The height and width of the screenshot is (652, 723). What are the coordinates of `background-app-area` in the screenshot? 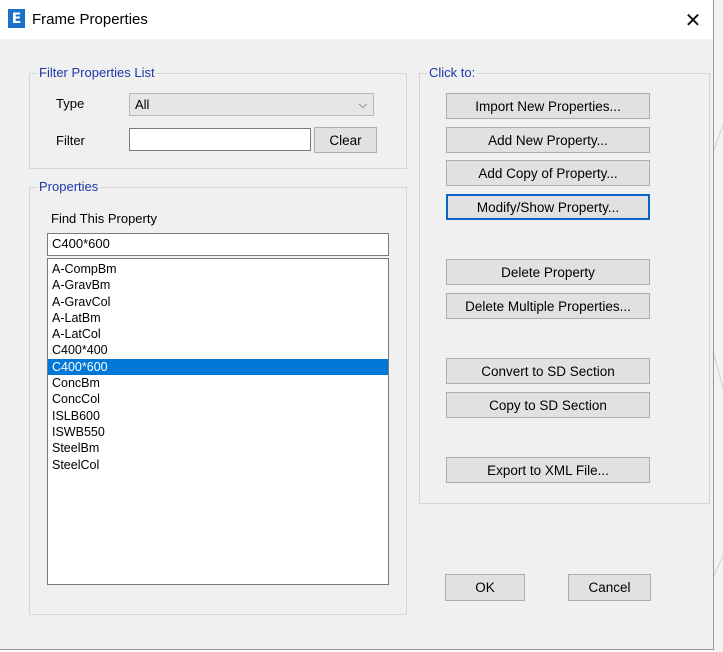 It's located at (704, 326).